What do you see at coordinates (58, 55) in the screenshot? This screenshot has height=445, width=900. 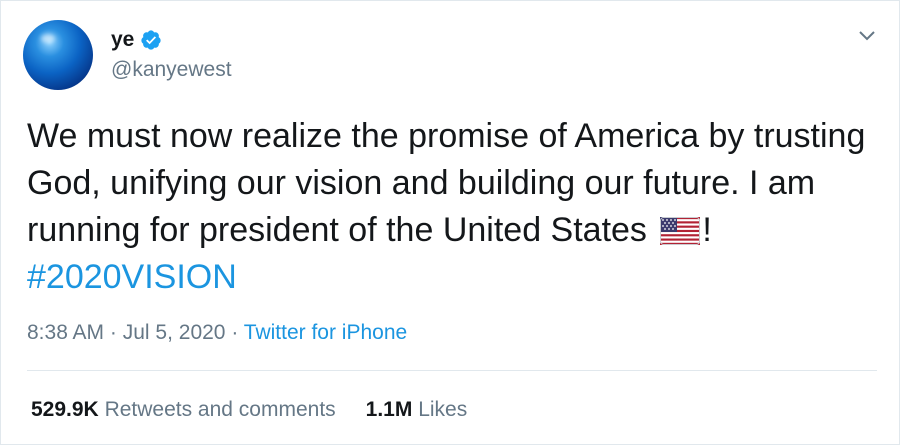 I see `avatar` at bounding box center [58, 55].